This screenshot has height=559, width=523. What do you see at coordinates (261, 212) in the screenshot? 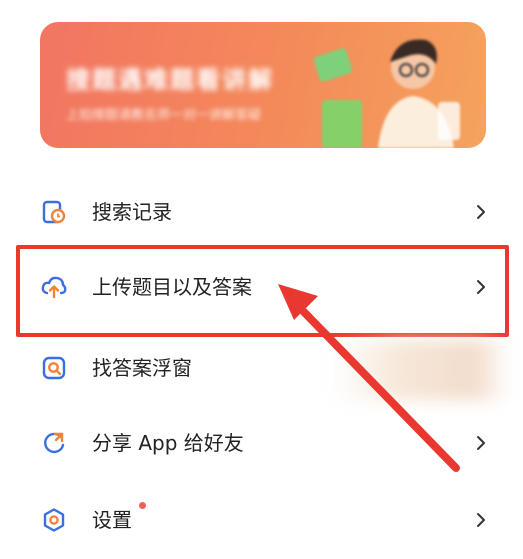
I see `menu-item-search-history: 搜索记录` at bounding box center [261, 212].